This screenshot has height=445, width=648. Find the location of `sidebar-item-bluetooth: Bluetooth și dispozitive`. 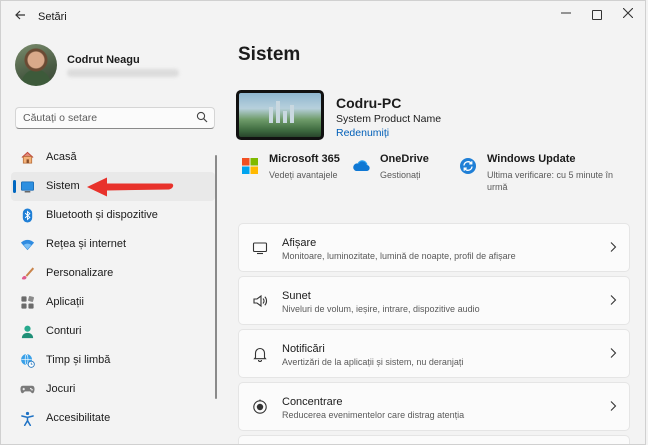

sidebar-item-bluetooth: Bluetooth și dispozitive is located at coordinates (113, 215).